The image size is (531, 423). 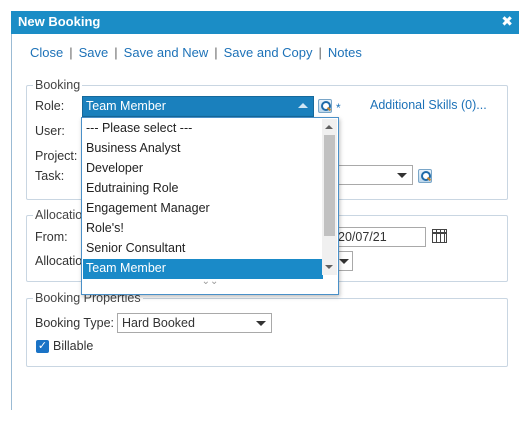 What do you see at coordinates (56, 156) in the screenshot?
I see `project-label: Project:` at bounding box center [56, 156].